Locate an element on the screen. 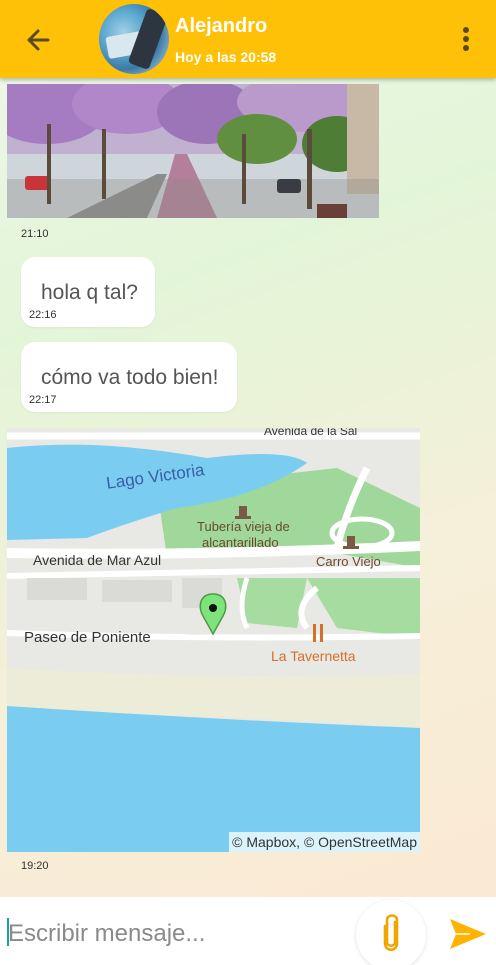  message-time: 22:17 is located at coordinates (43, 400).